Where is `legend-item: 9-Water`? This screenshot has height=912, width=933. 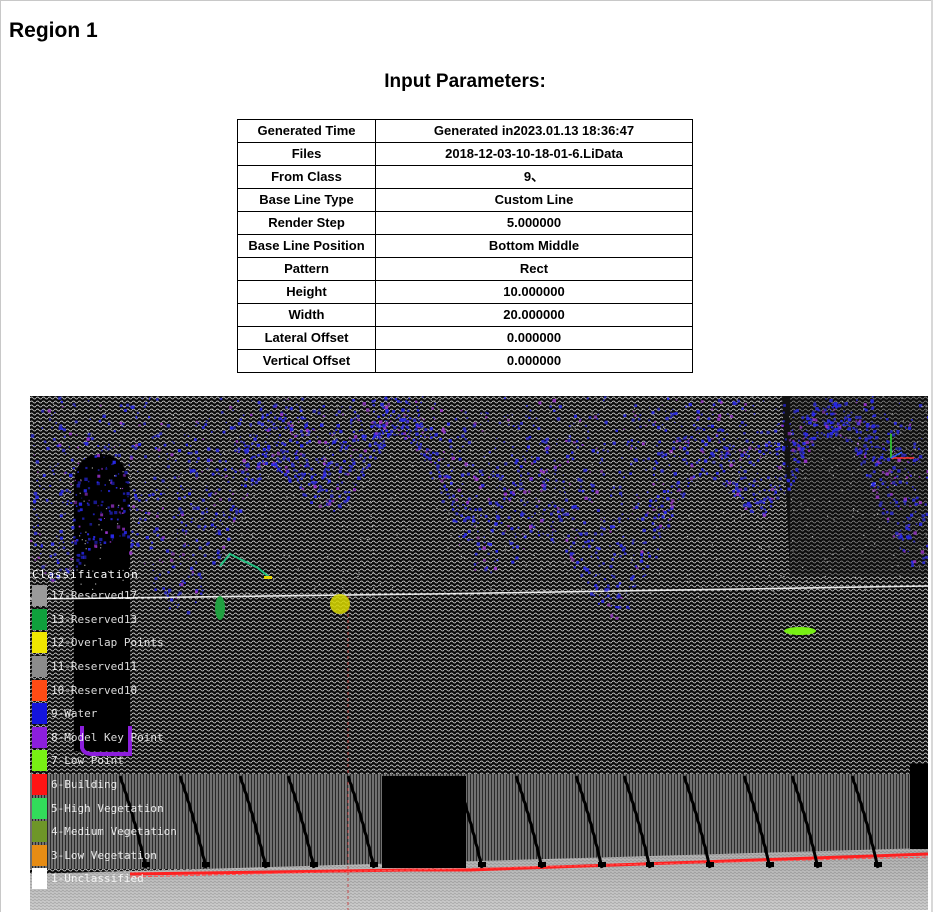
legend-item: 9-Water is located at coordinates (102, 714).